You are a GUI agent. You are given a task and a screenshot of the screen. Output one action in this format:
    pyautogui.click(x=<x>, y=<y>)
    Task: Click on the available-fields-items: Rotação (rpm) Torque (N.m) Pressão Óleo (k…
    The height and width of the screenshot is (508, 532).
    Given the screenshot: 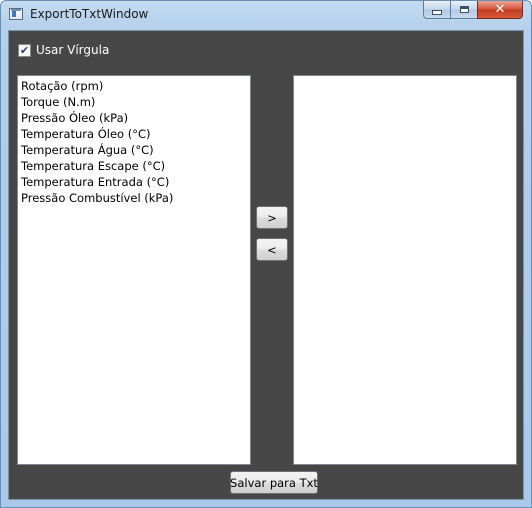 What is the action you would take?
    pyautogui.click(x=134, y=141)
    